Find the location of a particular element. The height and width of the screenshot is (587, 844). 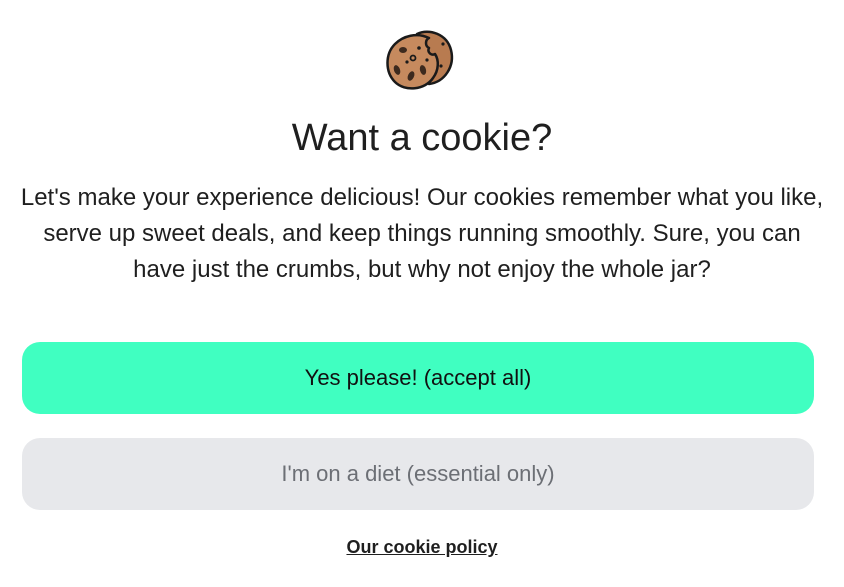

essential-only-button: I'm on a diet (essential only) is located at coordinates (418, 474).